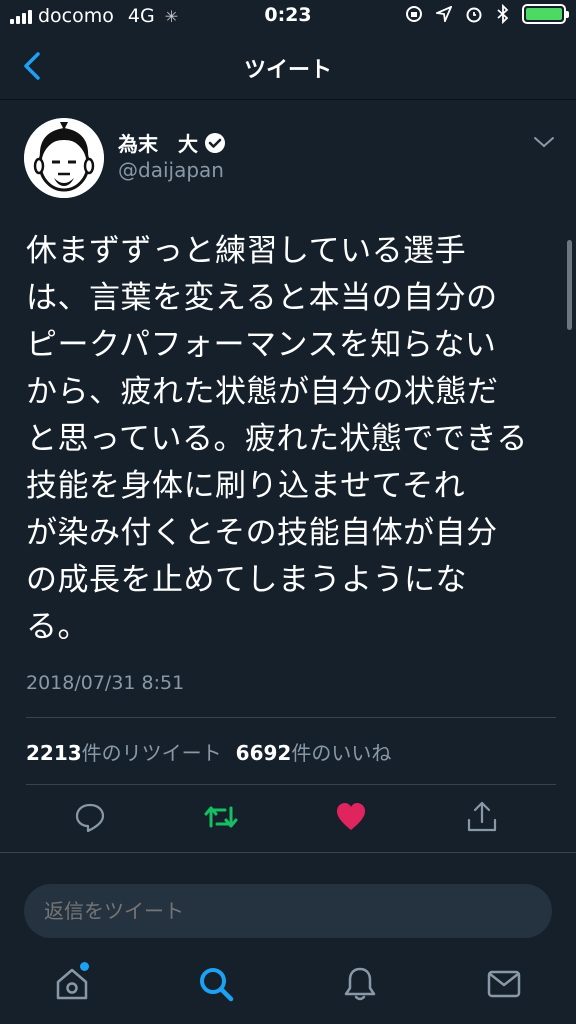 This screenshot has width=576, height=1024. Describe the element at coordinates (414, 14) in the screenshot. I see `orientation-lock-icon` at that location.